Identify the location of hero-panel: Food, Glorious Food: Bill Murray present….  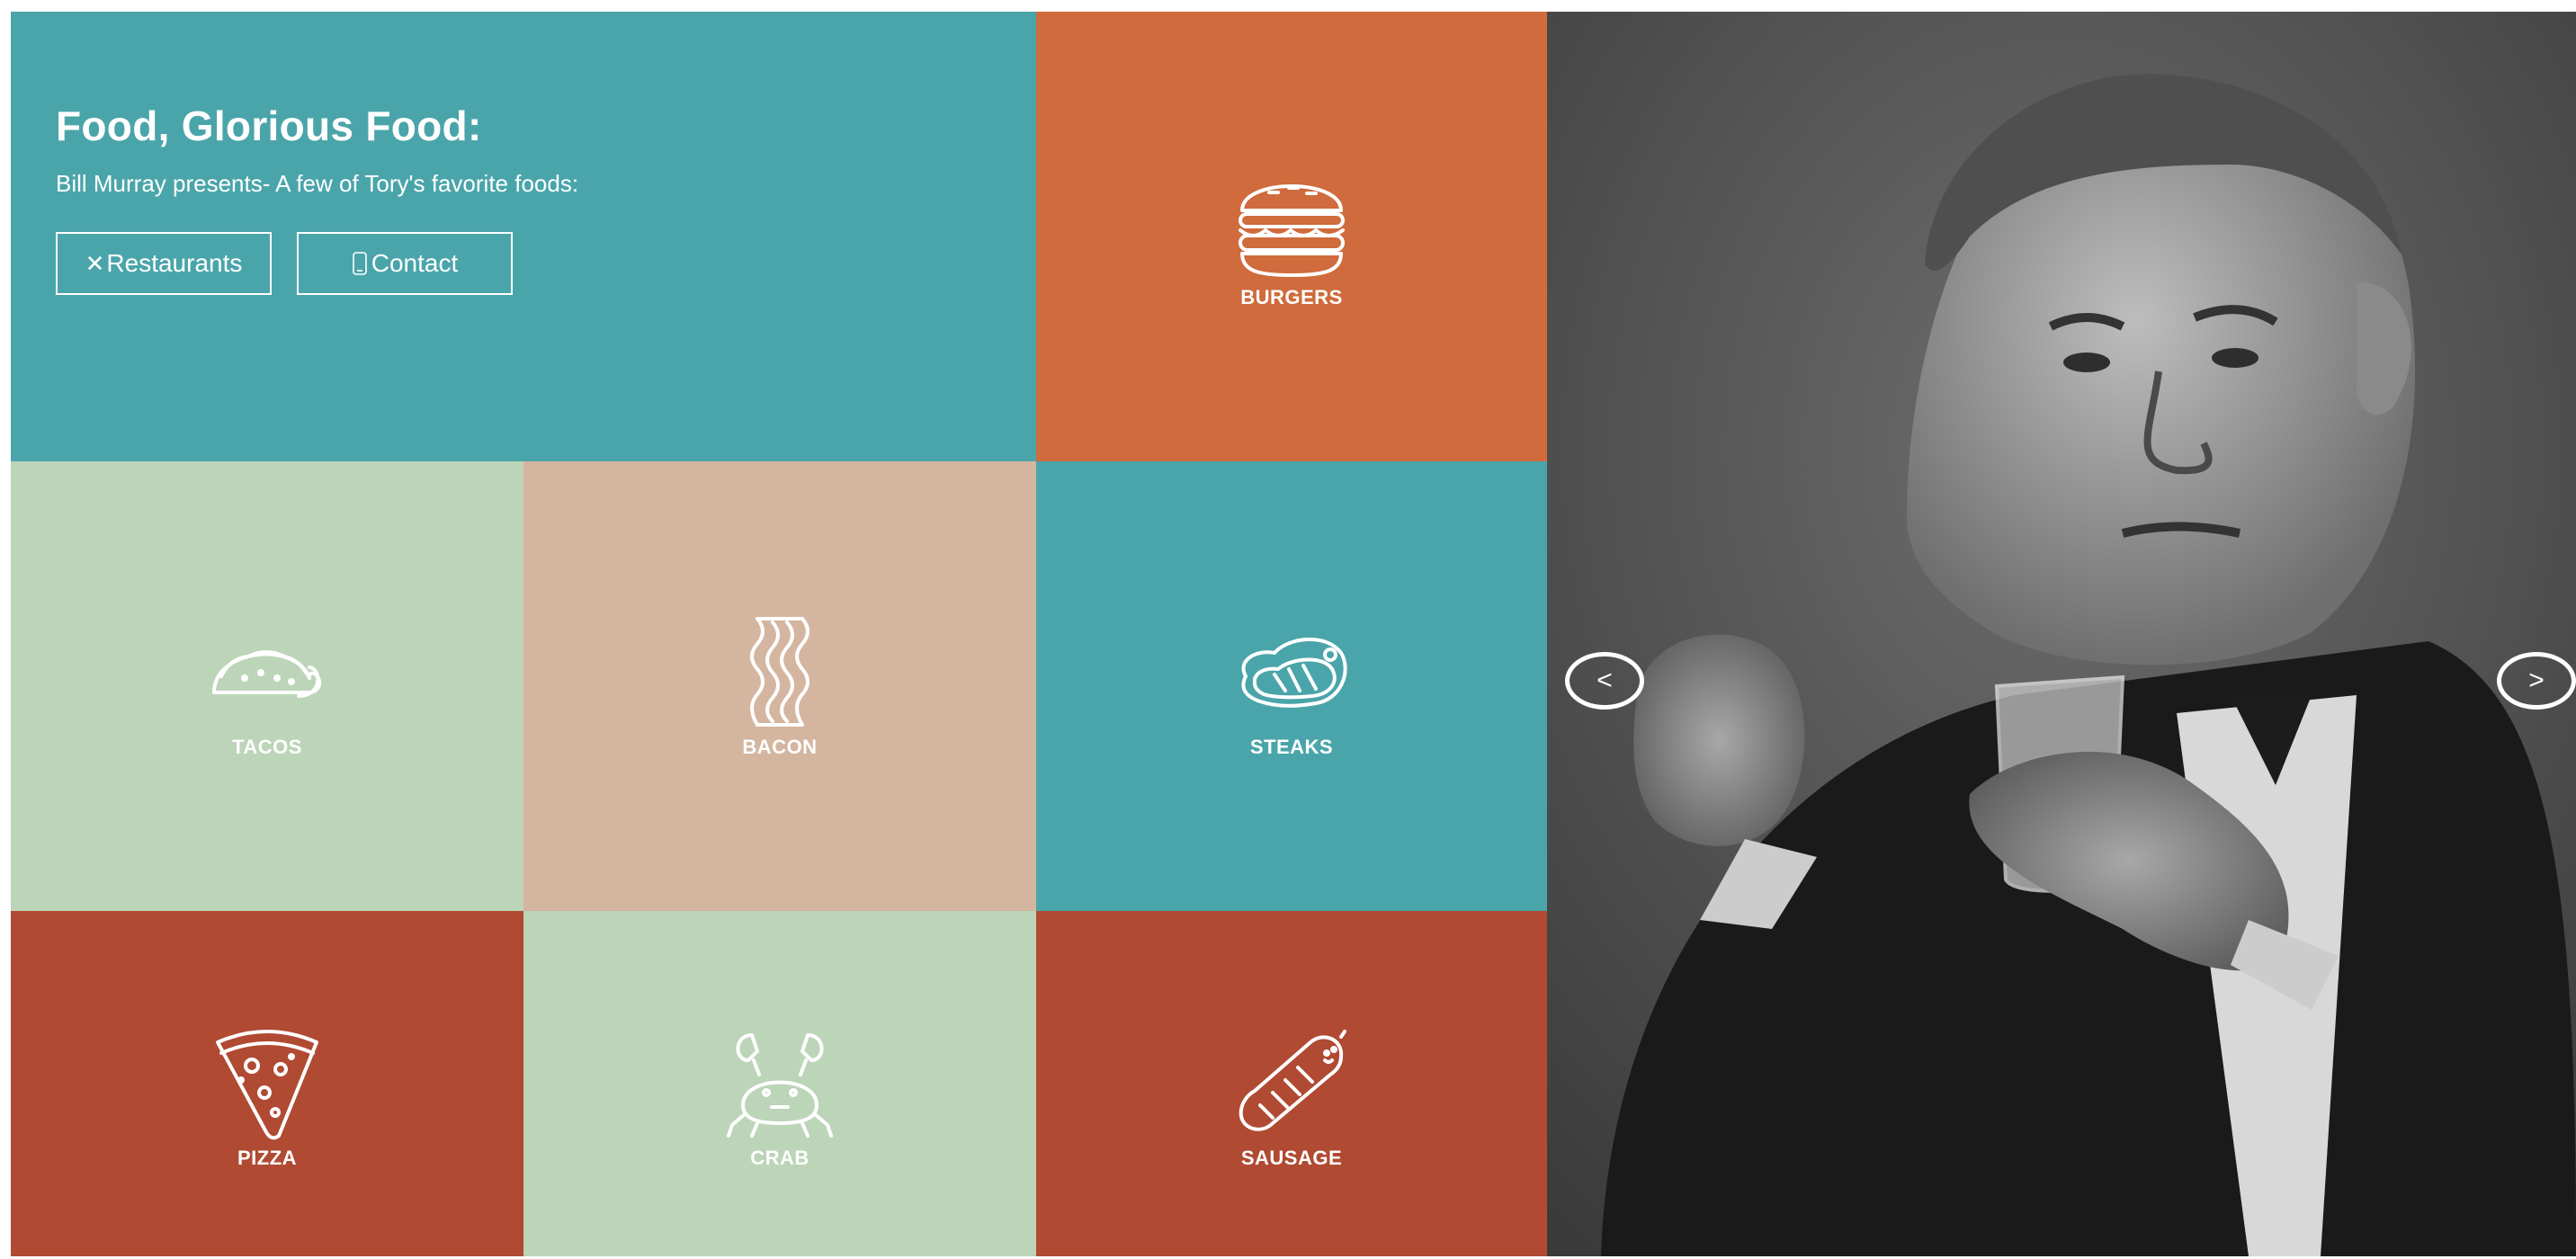
(523, 236).